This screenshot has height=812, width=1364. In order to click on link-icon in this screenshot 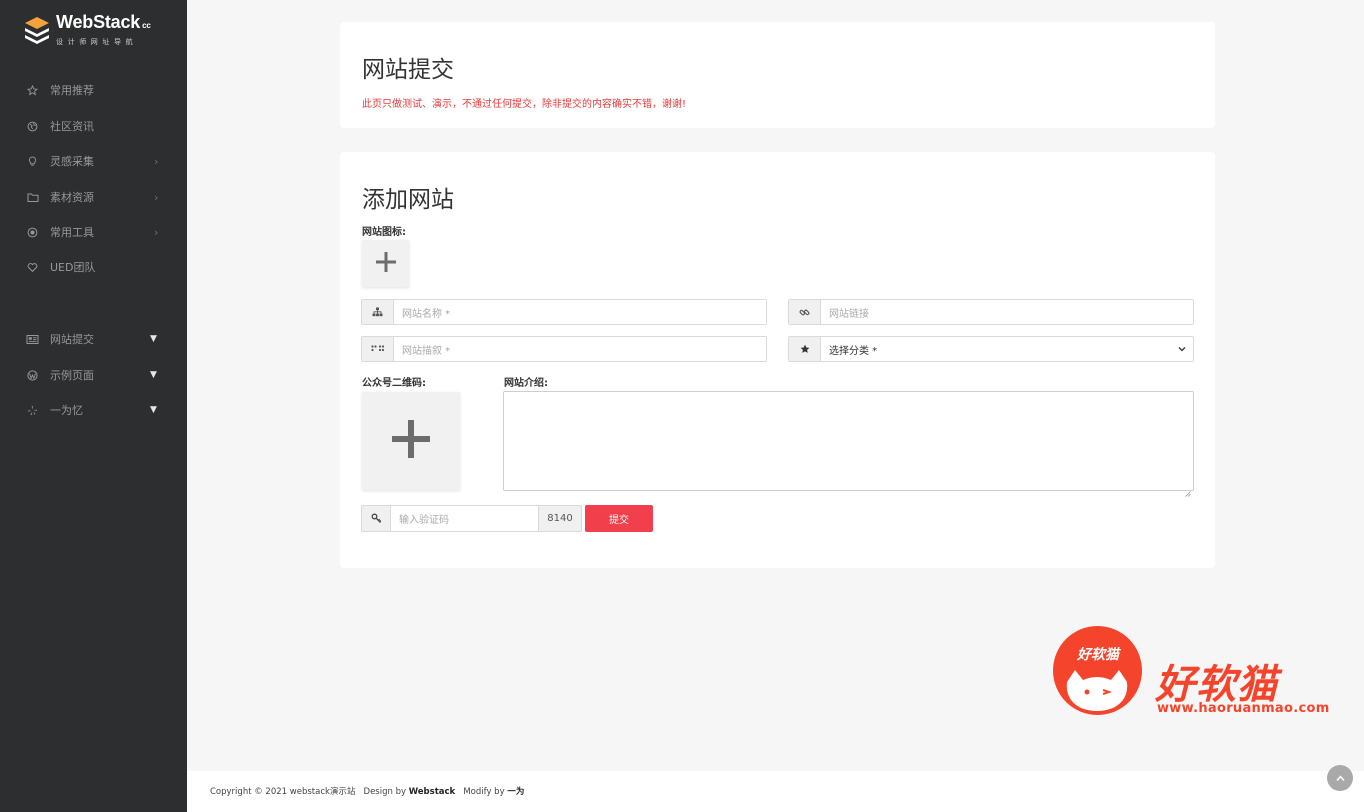, I will do `click(805, 312)`.